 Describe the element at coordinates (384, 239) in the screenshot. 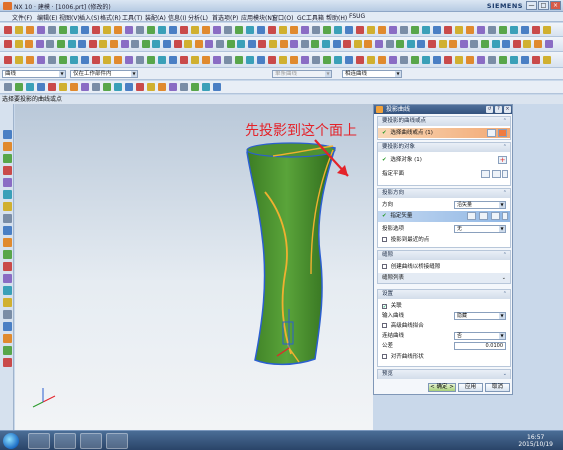

I see `nearest-point-checkbox` at that location.